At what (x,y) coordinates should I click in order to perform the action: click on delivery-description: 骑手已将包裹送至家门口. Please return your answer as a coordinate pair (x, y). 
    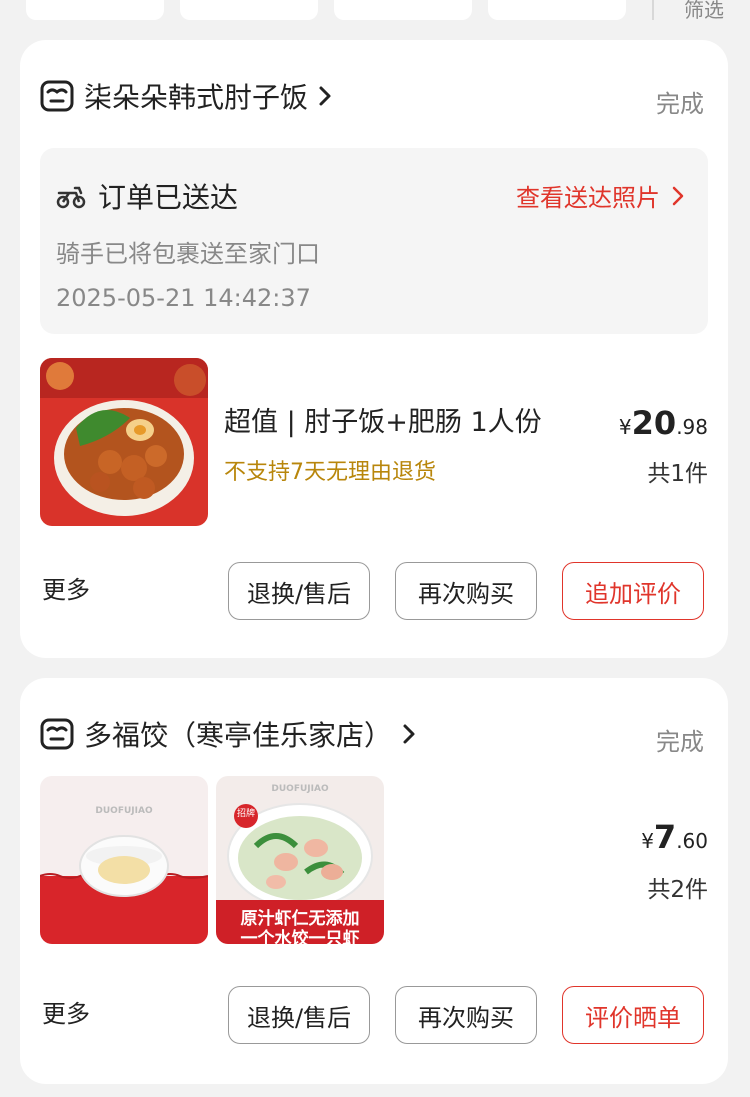
    Looking at the image, I should click on (188, 254).